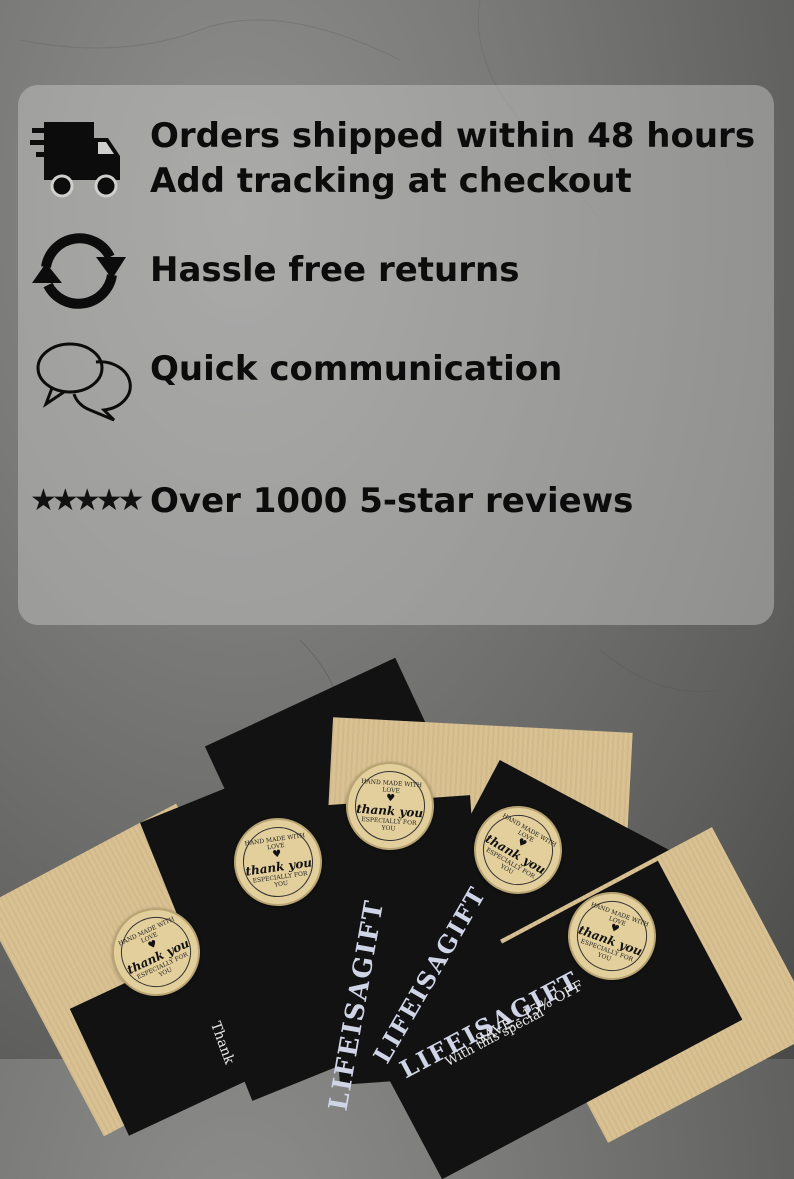  Describe the element at coordinates (75, 160) in the screenshot. I see `delivery-truck-icon` at that location.